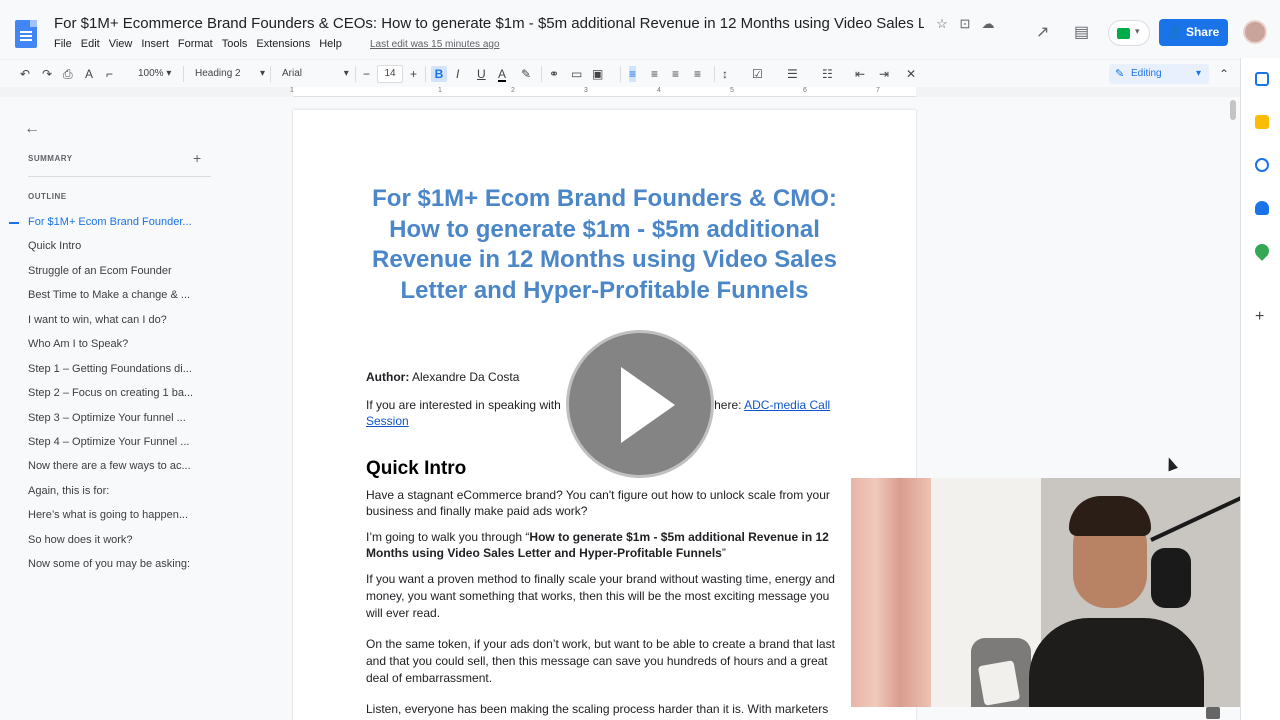 The width and height of the screenshot is (1280, 720). What do you see at coordinates (457, 74) in the screenshot?
I see `italic-icon: I` at bounding box center [457, 74].